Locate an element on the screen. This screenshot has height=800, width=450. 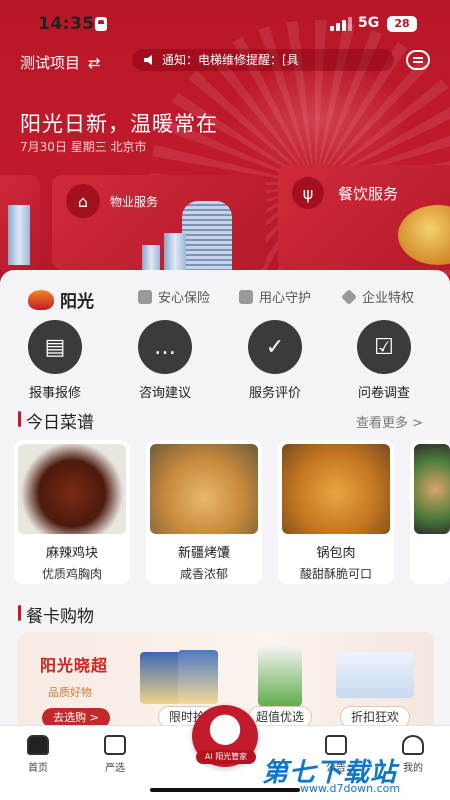
tab-home: 首页 is located at coordinates (38, 754).